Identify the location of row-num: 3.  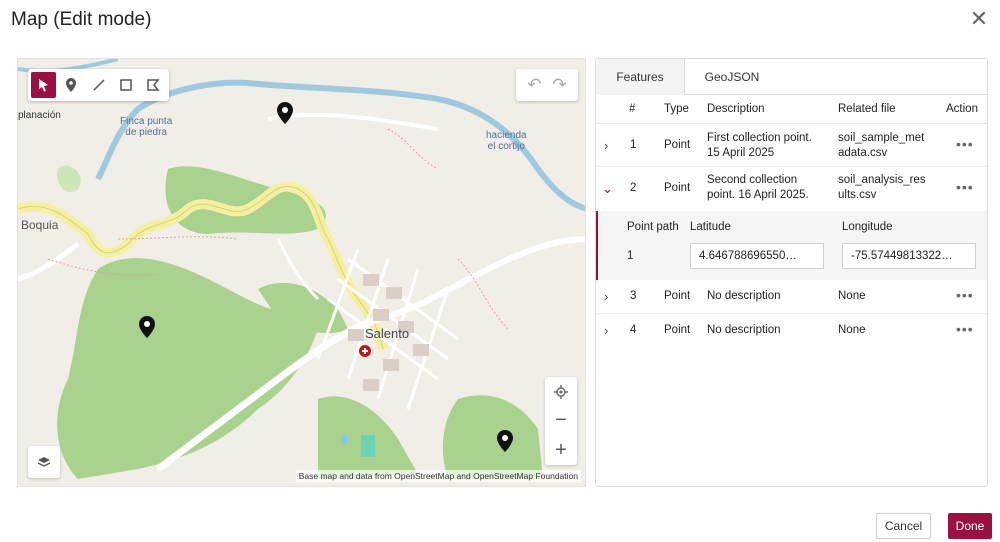
(633, 296).